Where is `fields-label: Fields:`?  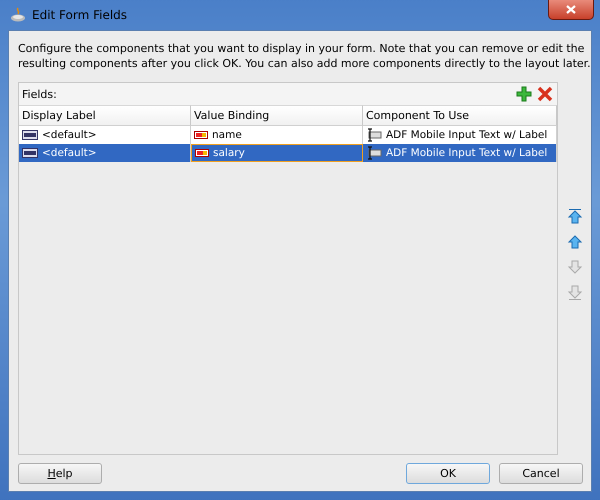 fields-label: Fields: is located at coordinates (39, 94).